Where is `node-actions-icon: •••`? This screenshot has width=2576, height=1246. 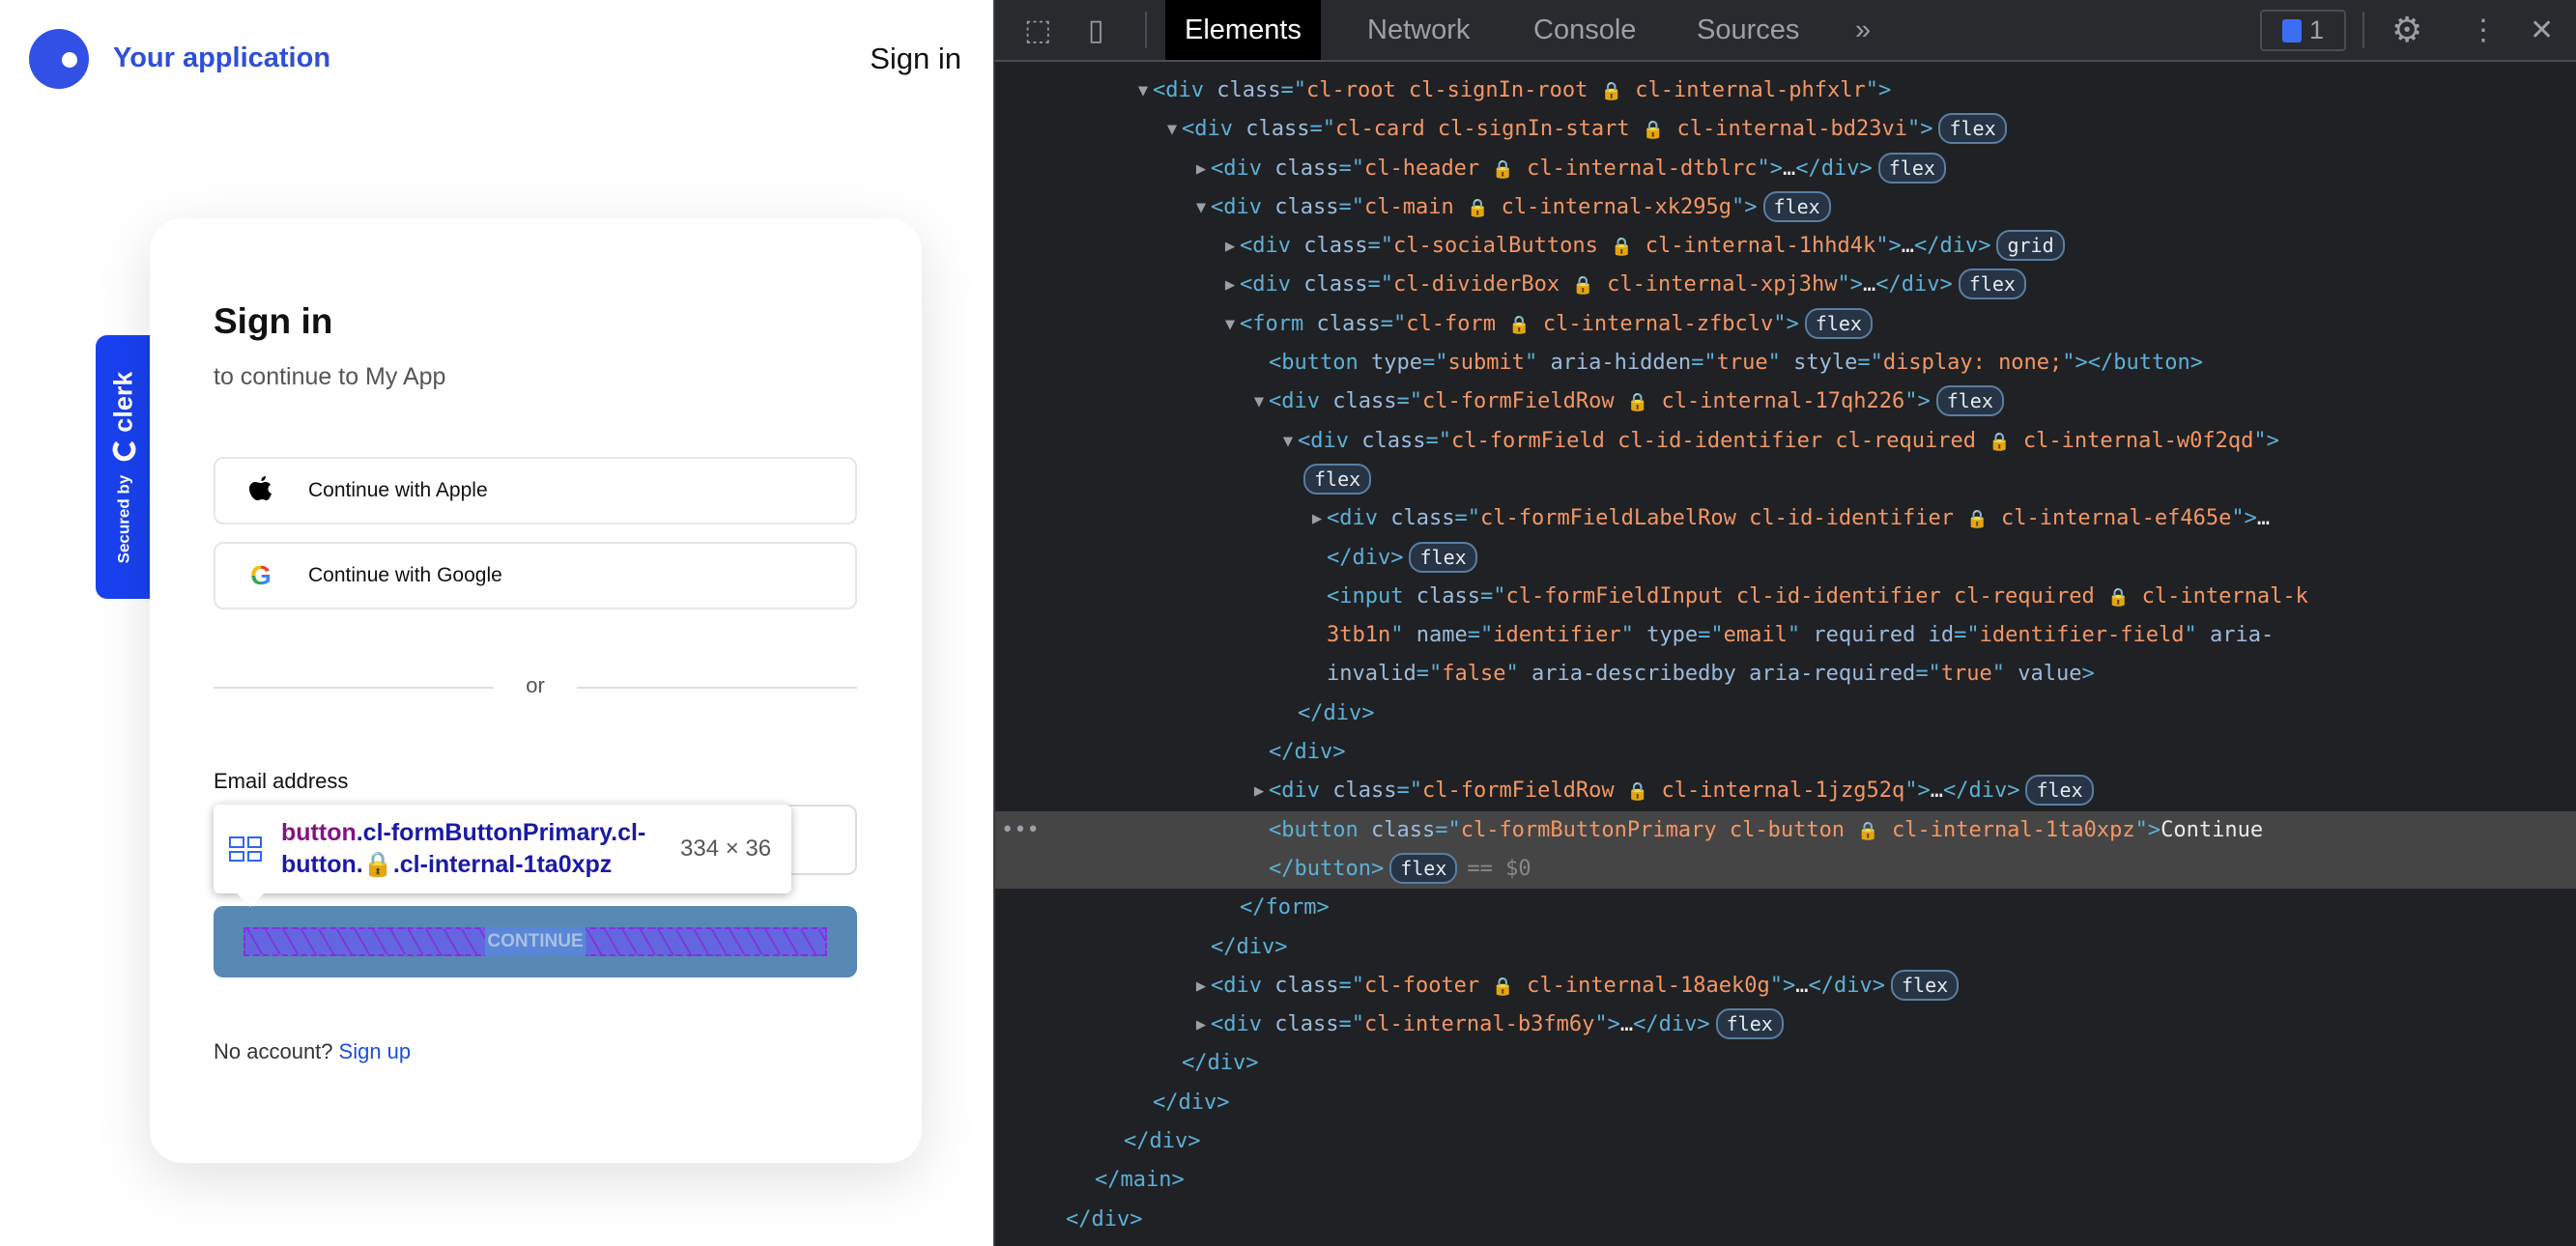 node-actions-icon: ••• is located at coordinates (1021, 830).